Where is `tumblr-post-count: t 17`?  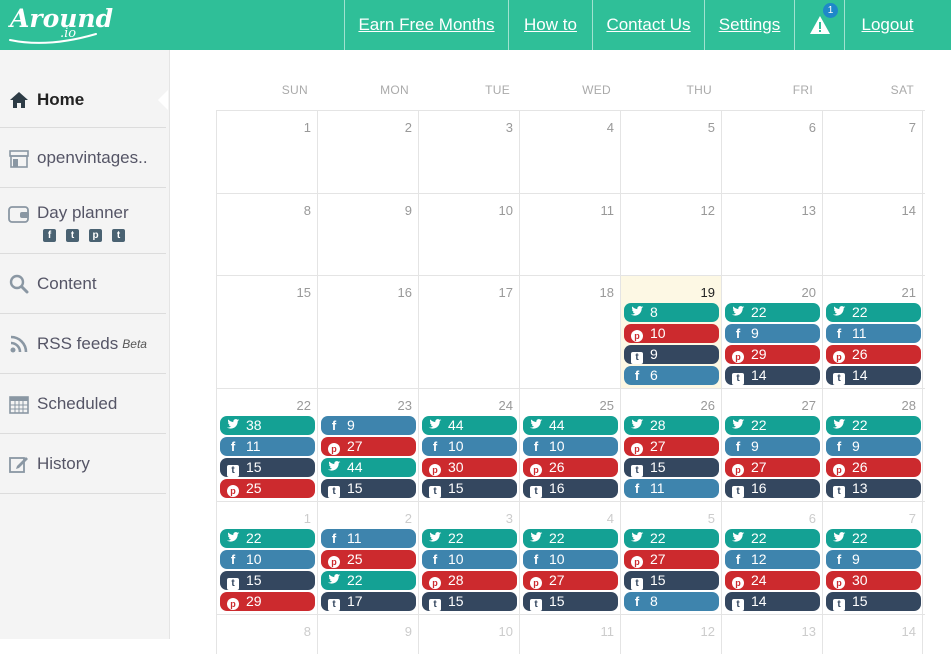
tumblr-post-count: t 17 is located at coordinates (368, 601).